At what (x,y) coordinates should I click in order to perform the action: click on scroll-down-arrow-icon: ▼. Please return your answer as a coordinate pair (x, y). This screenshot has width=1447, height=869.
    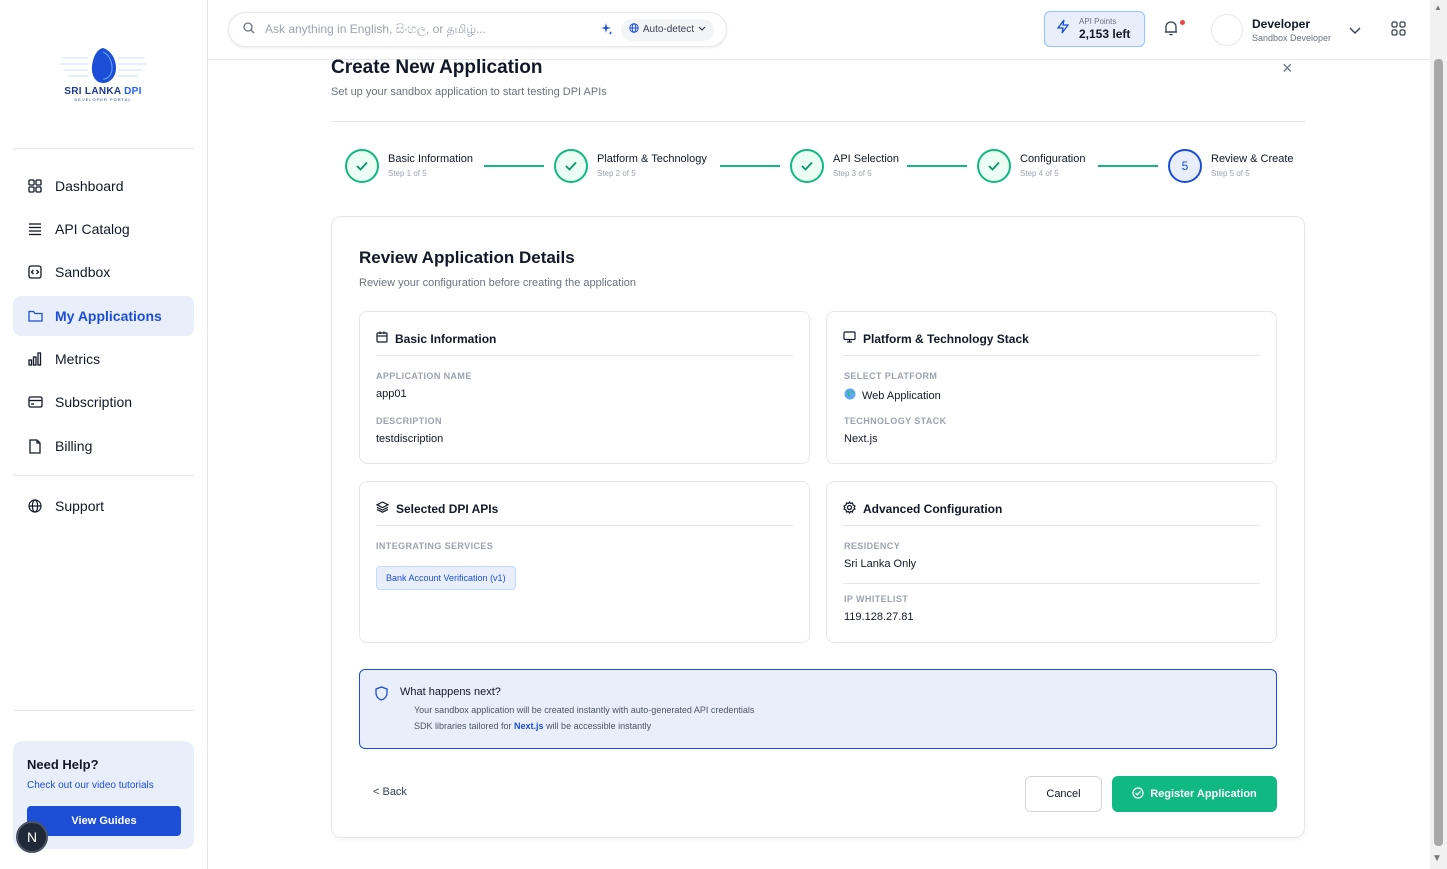
    Looking at the image, I should click on (1437, 858).